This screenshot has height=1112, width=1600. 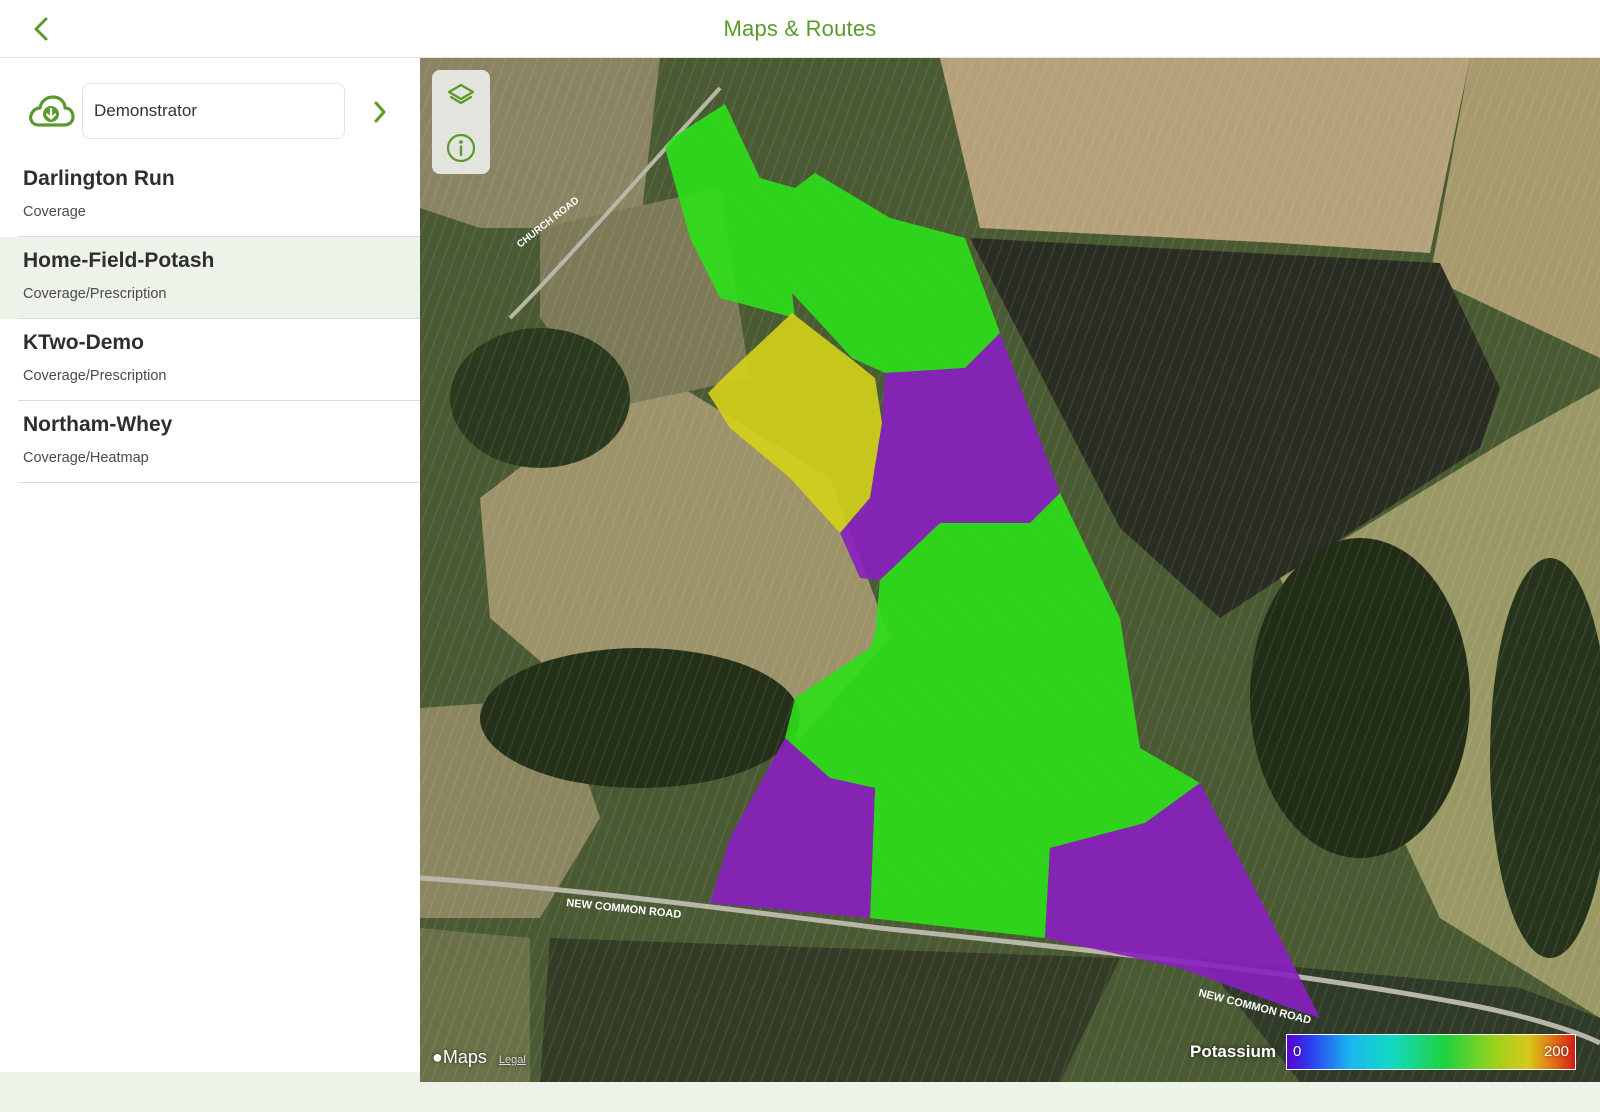 I want to click on chevron-right-icon, so click(x=380, y=112).